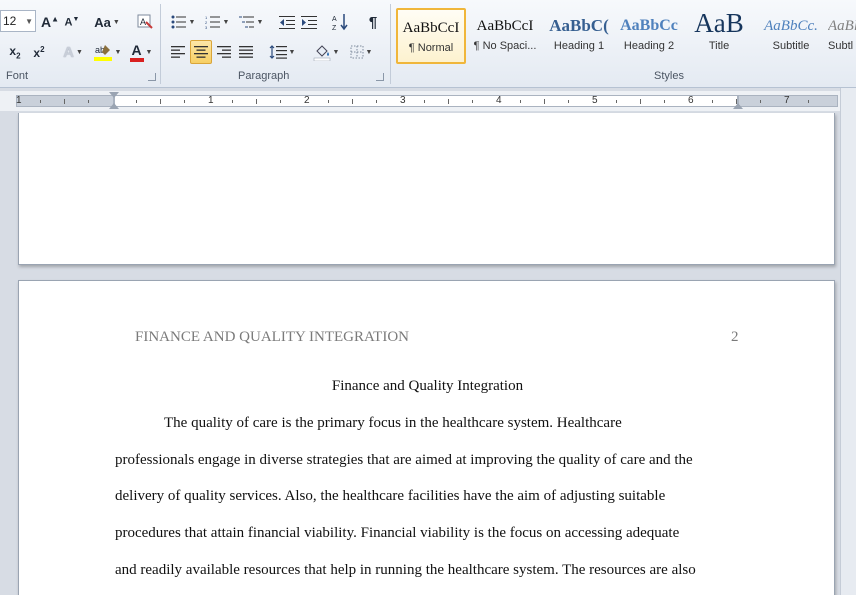  I want to click on text-highlight-button: ab ▼, so click(107, 52).